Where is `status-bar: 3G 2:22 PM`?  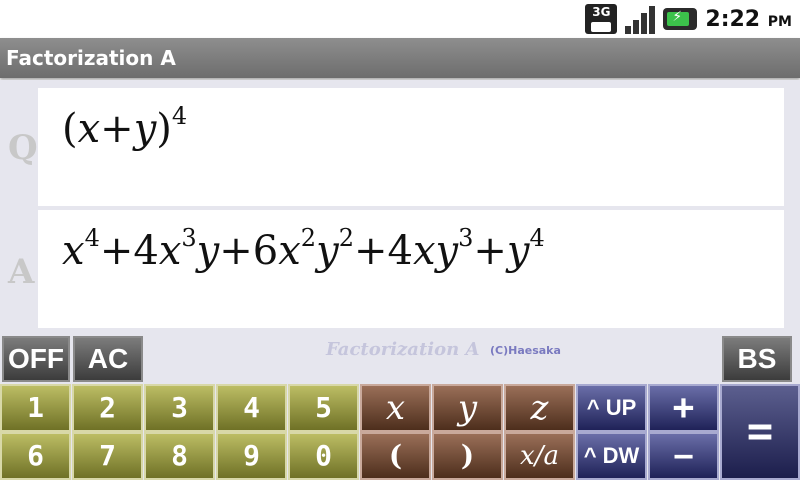 status-bar: 3G 2:22 PM is located at coordinates (400, 19).